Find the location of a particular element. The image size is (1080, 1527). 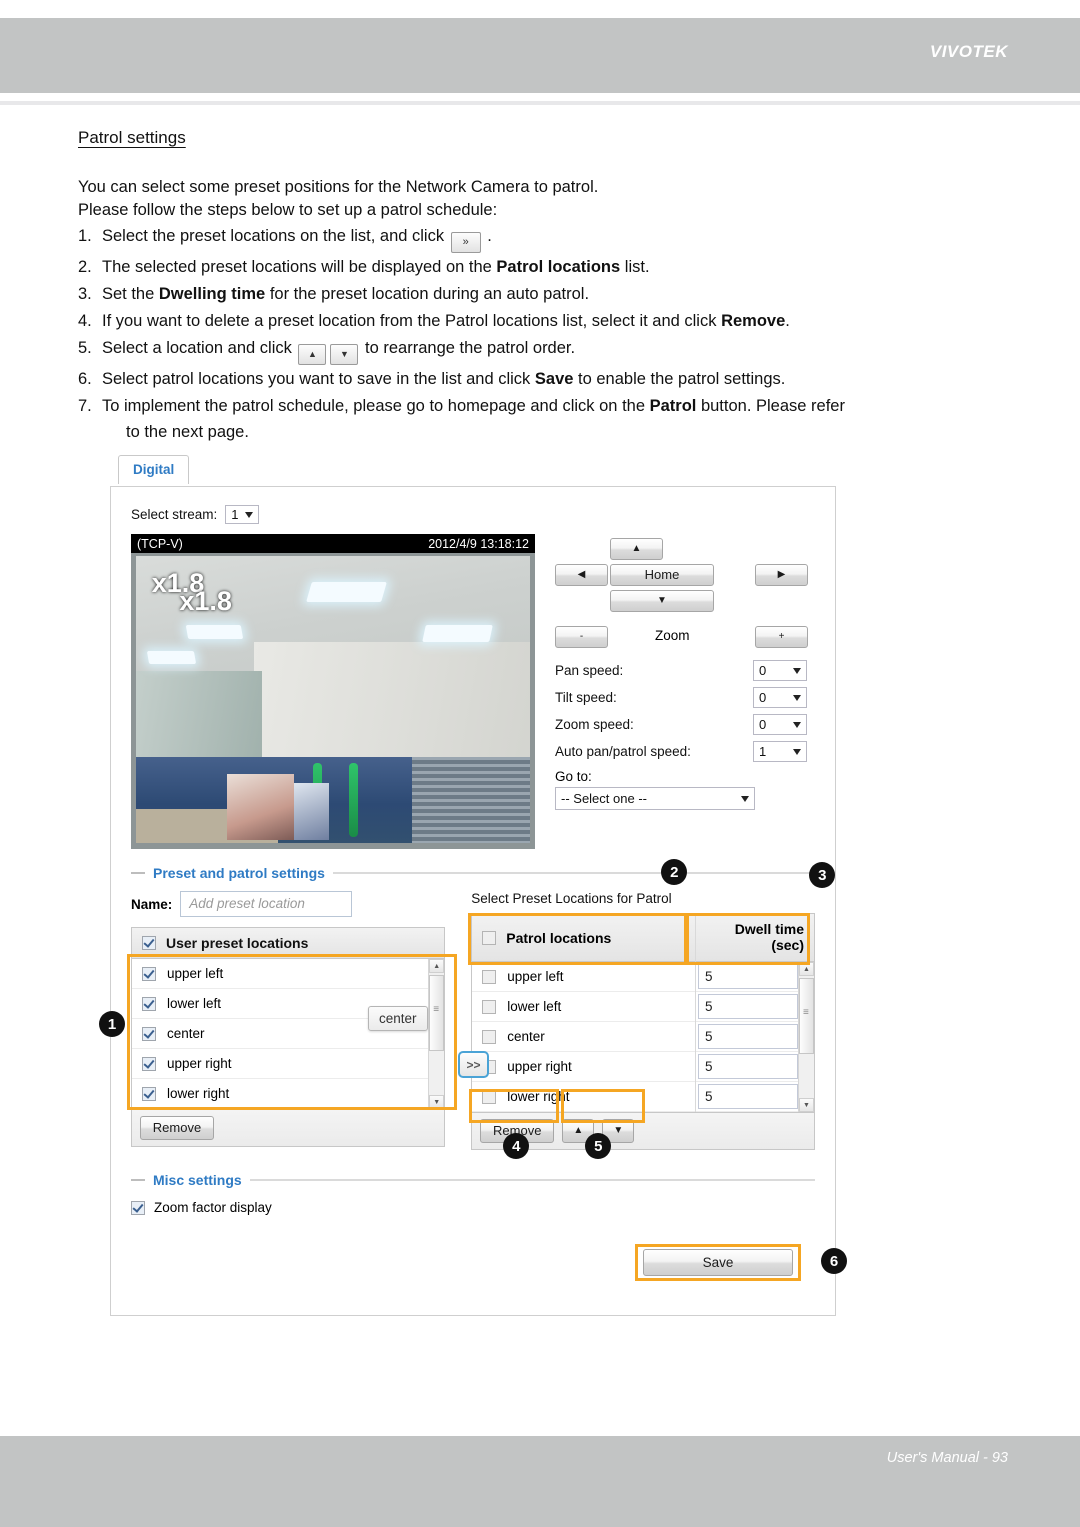

dwell-row: 5 is located at coordinates (755, 1007).